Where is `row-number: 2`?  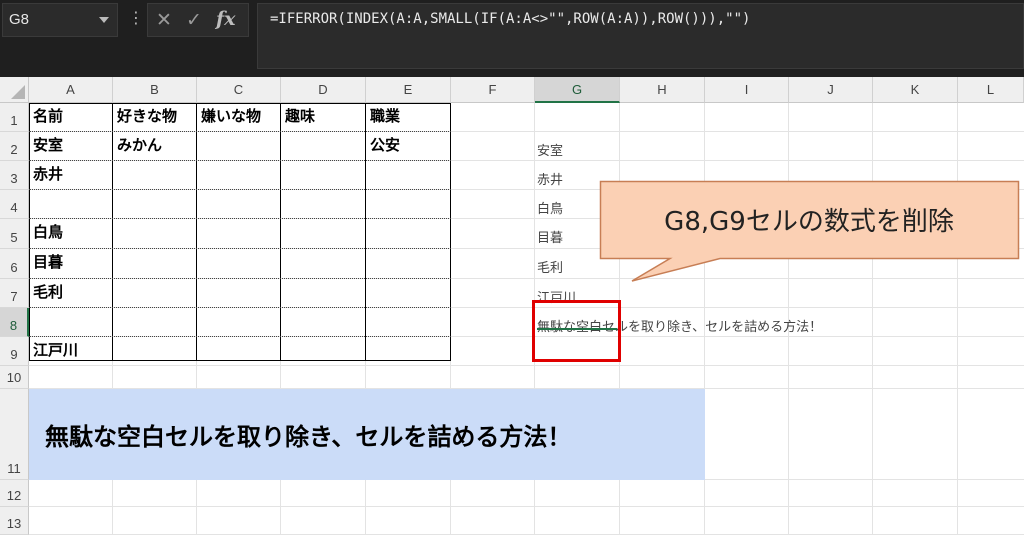
row-number: 2 is located at coordinates (14, 149).